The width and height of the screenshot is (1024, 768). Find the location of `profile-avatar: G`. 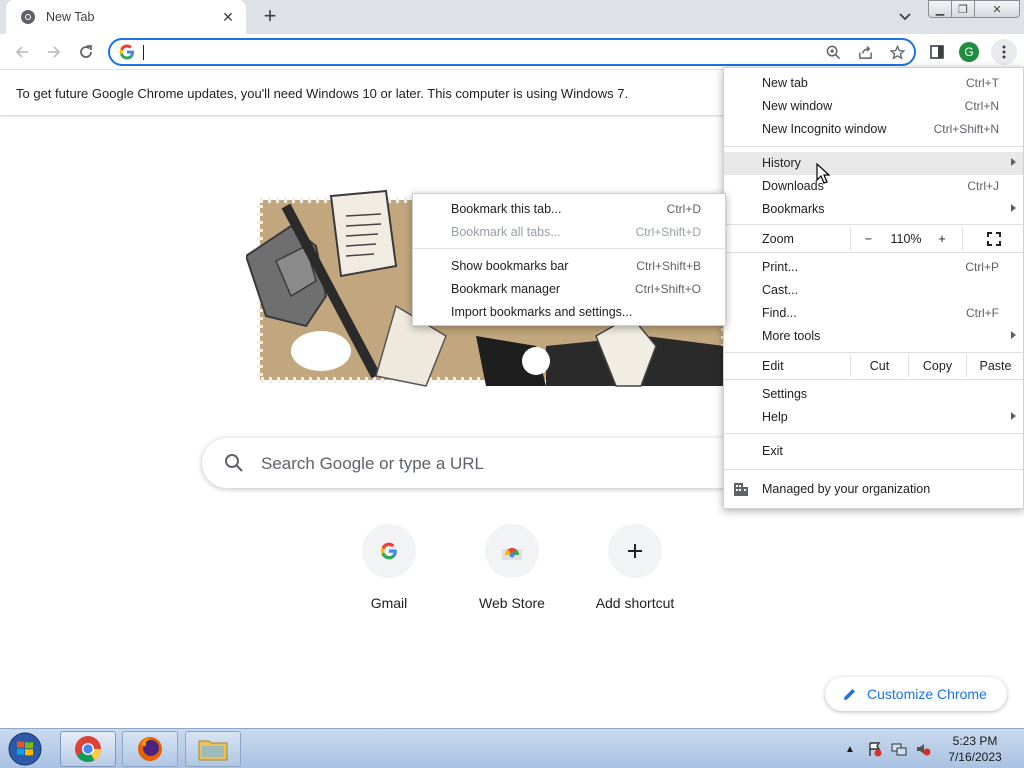

profile-avatar: G is located at coordinates (969, 52).